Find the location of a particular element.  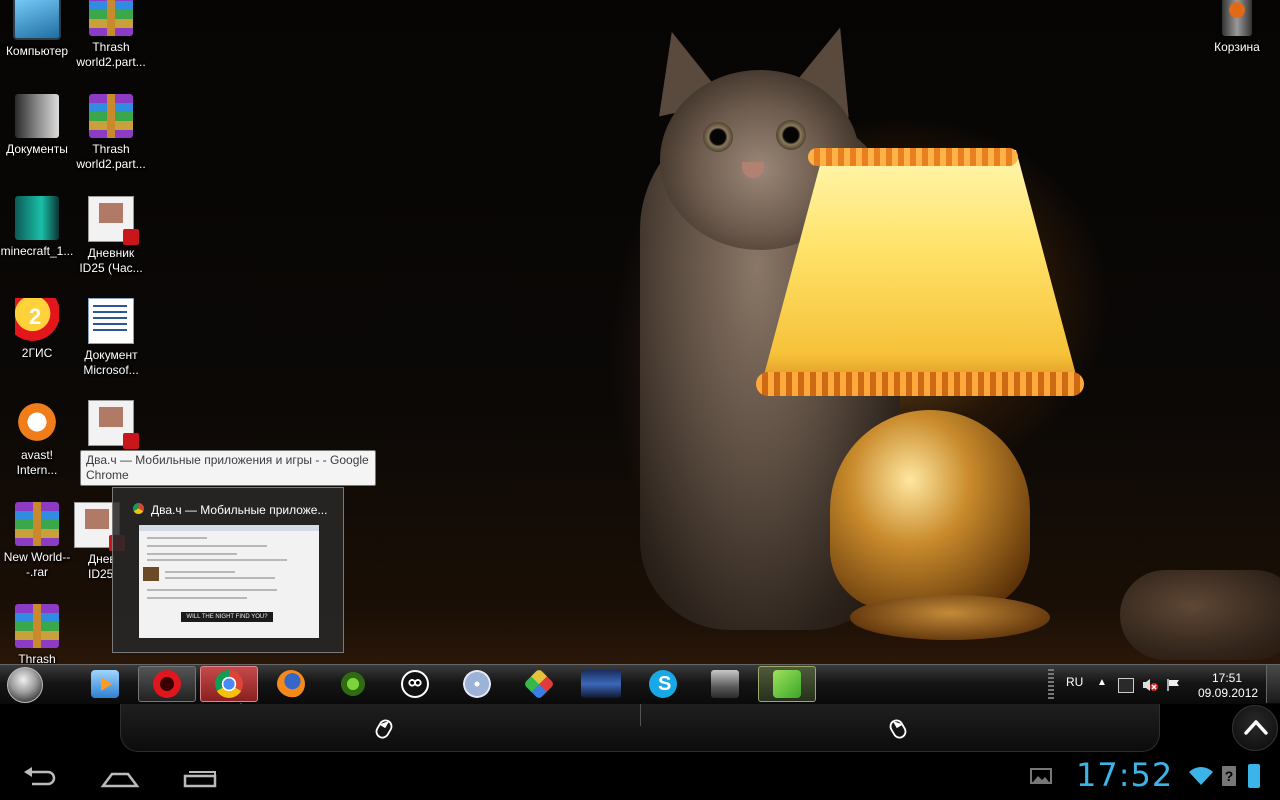

tray-grip is located at coordinates (1051, 684).